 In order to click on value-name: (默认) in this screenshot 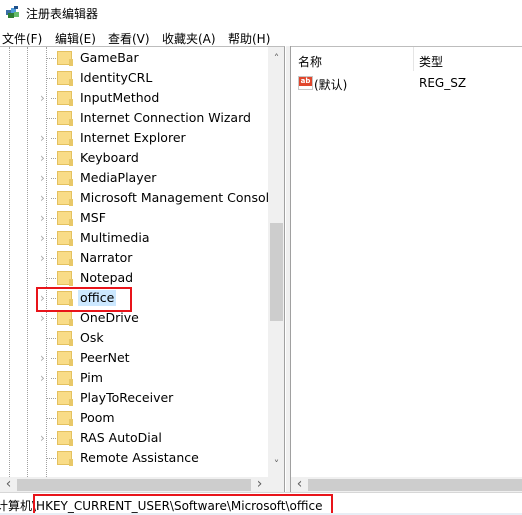, I will do `click(331, 85)`.